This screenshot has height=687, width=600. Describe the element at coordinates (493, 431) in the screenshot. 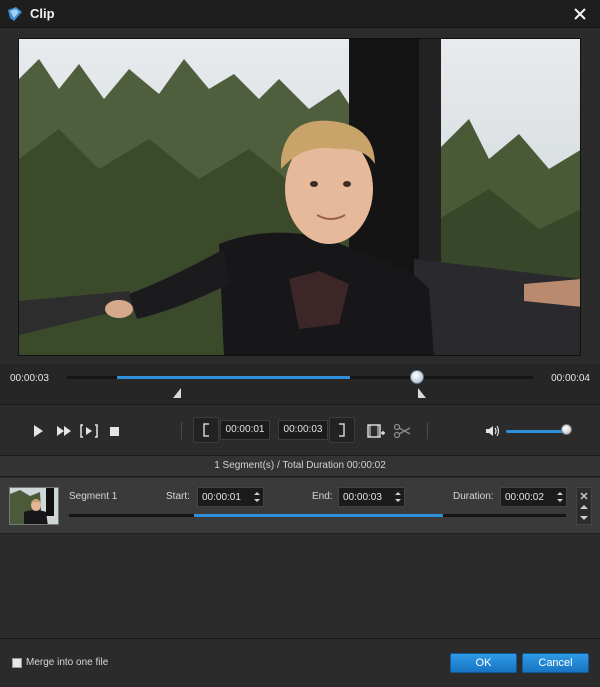

I see `volume-icon` at that location.